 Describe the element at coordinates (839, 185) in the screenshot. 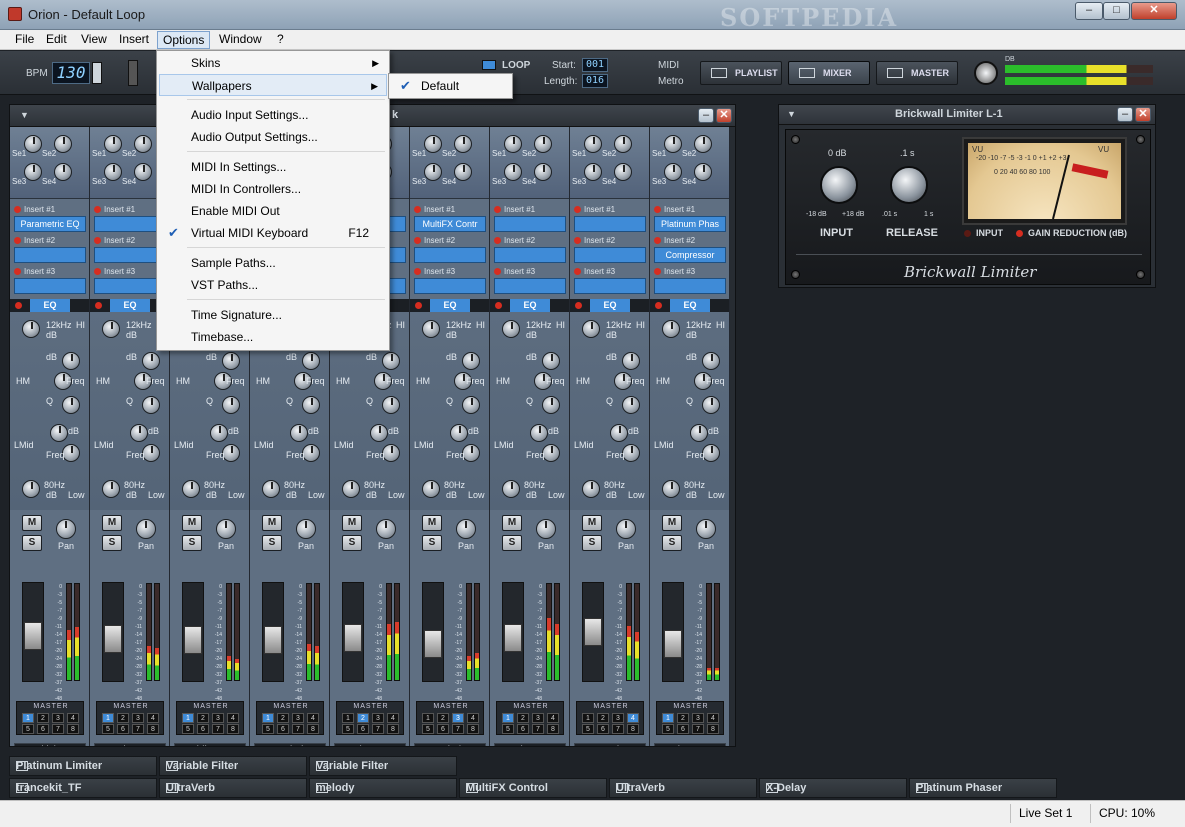

I see `input-knob` at that location.